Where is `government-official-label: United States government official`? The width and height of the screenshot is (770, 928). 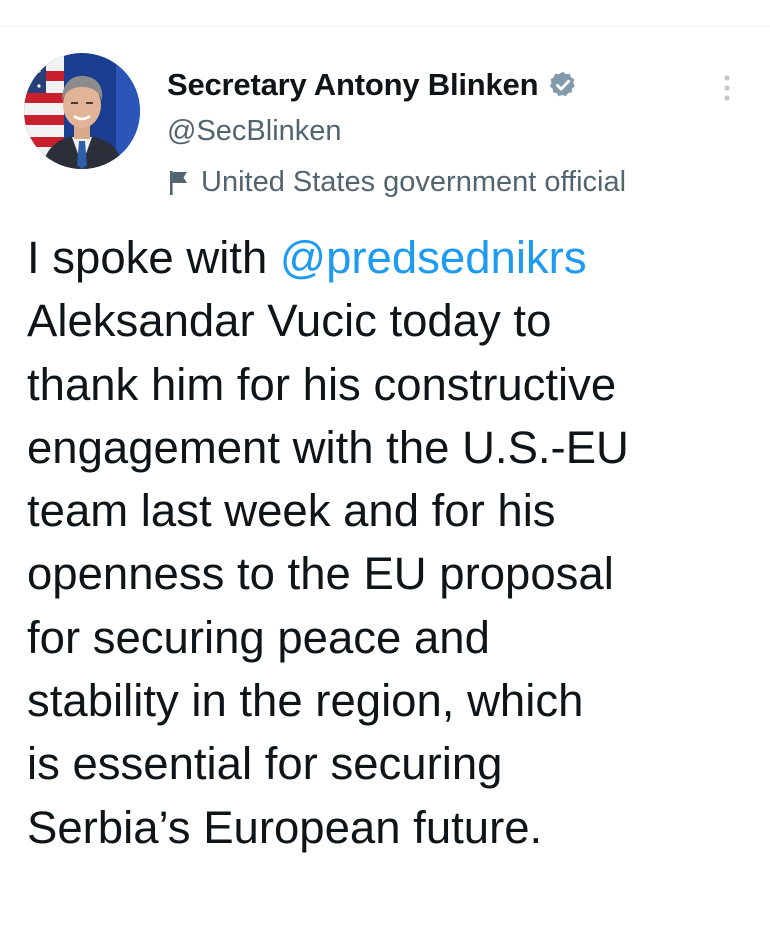 government-official-label: United States government official is located at coordinates (414, 181).